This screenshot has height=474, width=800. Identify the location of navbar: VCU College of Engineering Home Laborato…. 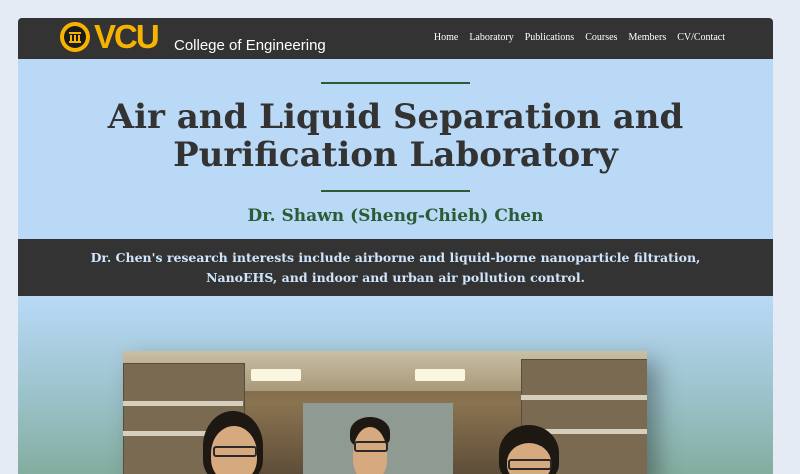
(395, 38).